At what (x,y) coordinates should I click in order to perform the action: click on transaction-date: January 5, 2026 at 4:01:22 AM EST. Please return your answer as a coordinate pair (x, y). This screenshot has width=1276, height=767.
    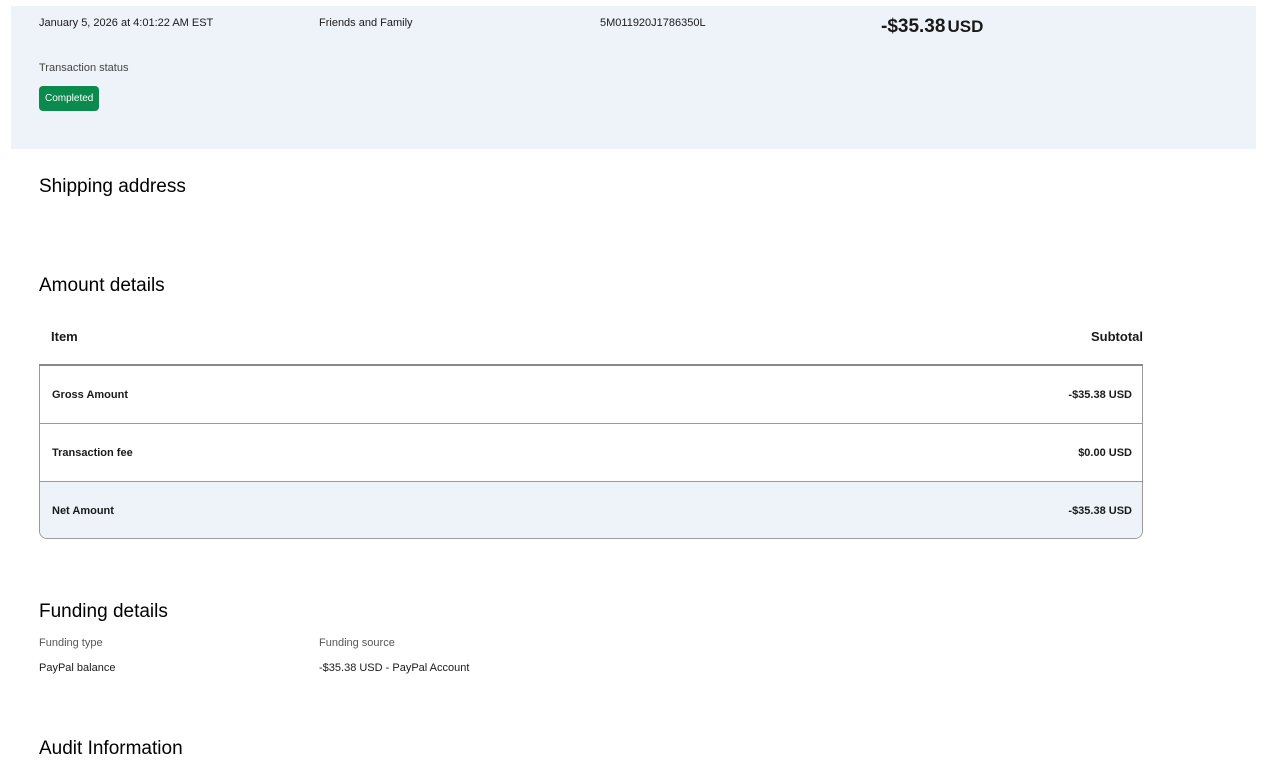
    Looking at the image, I should click on (126, 23).